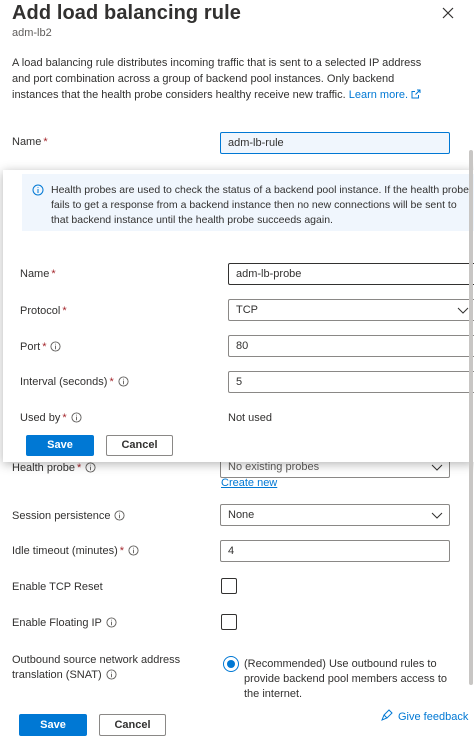 The height and width of the screenshot is (736, 474). What do you see at coordinates (229, 586) in the screenshot?
I see `tcp-reset-checkbox` at bounding box center [229, 586].